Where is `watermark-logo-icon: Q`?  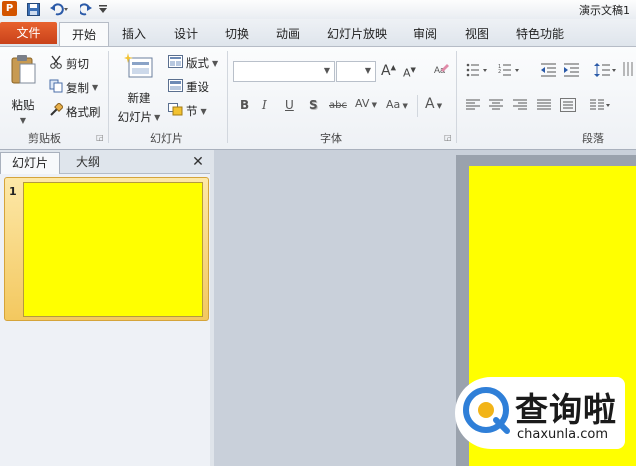
watermark-logo-icon: Q is located at coordinates (486, 410).